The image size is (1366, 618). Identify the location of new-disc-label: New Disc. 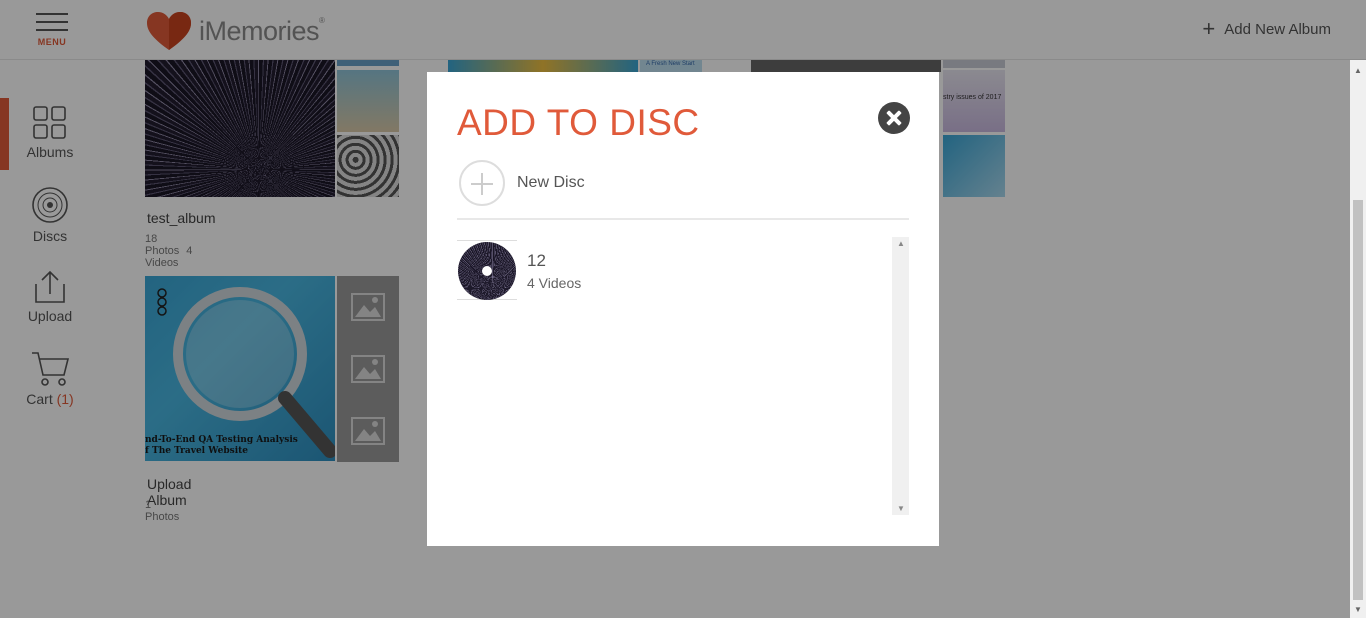
(551, 182).